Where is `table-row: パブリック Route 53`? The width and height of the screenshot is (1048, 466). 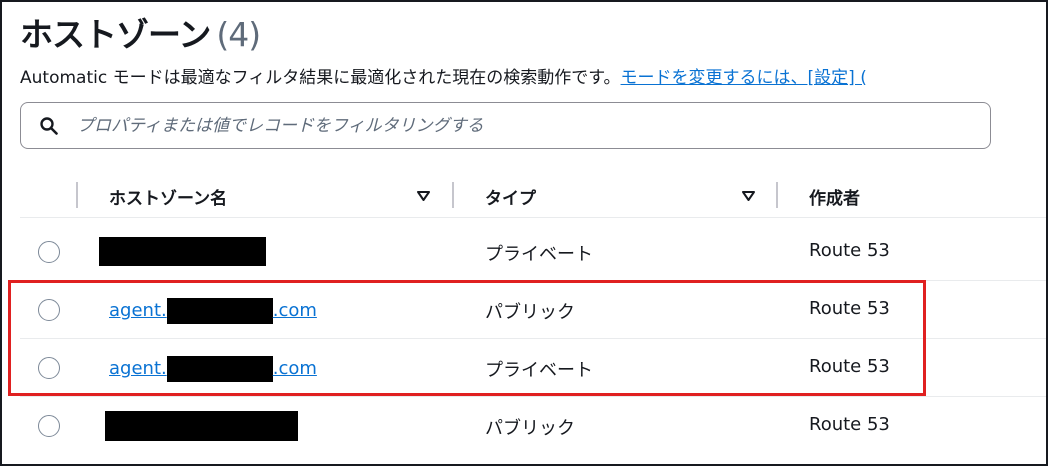
table-row: パブリック Route 53 is located at coordinates (533, 426).